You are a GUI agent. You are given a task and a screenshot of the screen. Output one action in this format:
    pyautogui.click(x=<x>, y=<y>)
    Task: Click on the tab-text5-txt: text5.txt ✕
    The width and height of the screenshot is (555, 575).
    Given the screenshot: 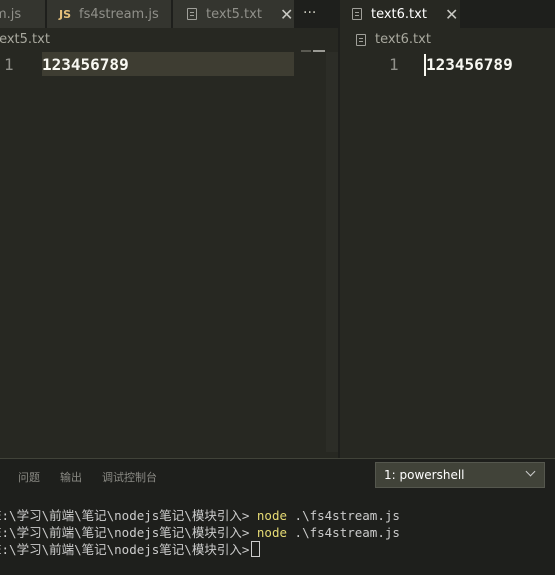 What is the action you would take?
    pyautogui.click(x=233, y=14)
    